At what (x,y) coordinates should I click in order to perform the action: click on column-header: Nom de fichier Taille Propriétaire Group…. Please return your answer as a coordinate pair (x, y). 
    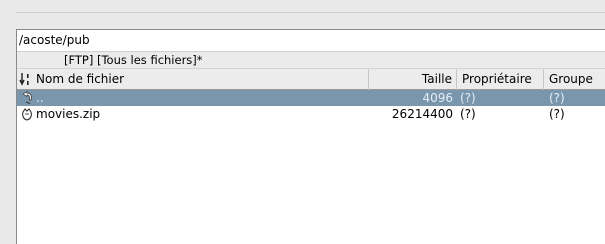
    Looking at the image, I should click on (311, 79).